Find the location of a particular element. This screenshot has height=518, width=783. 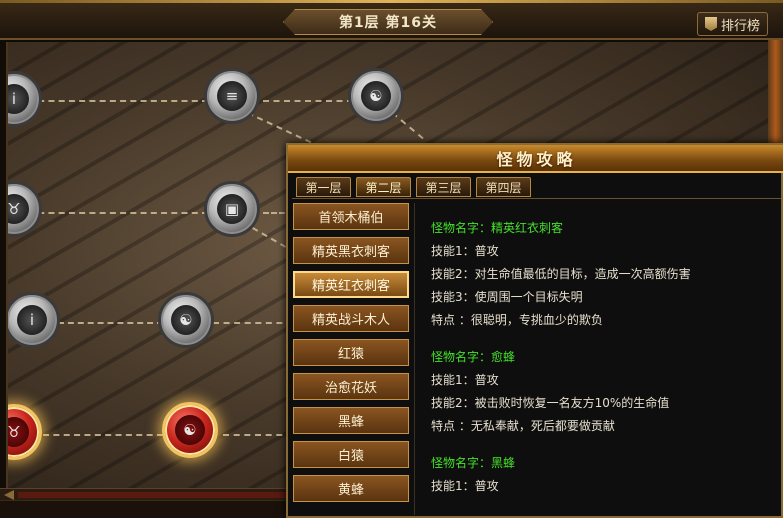

tab-floor-3: 第三层 is located at coordinates (443, 187).